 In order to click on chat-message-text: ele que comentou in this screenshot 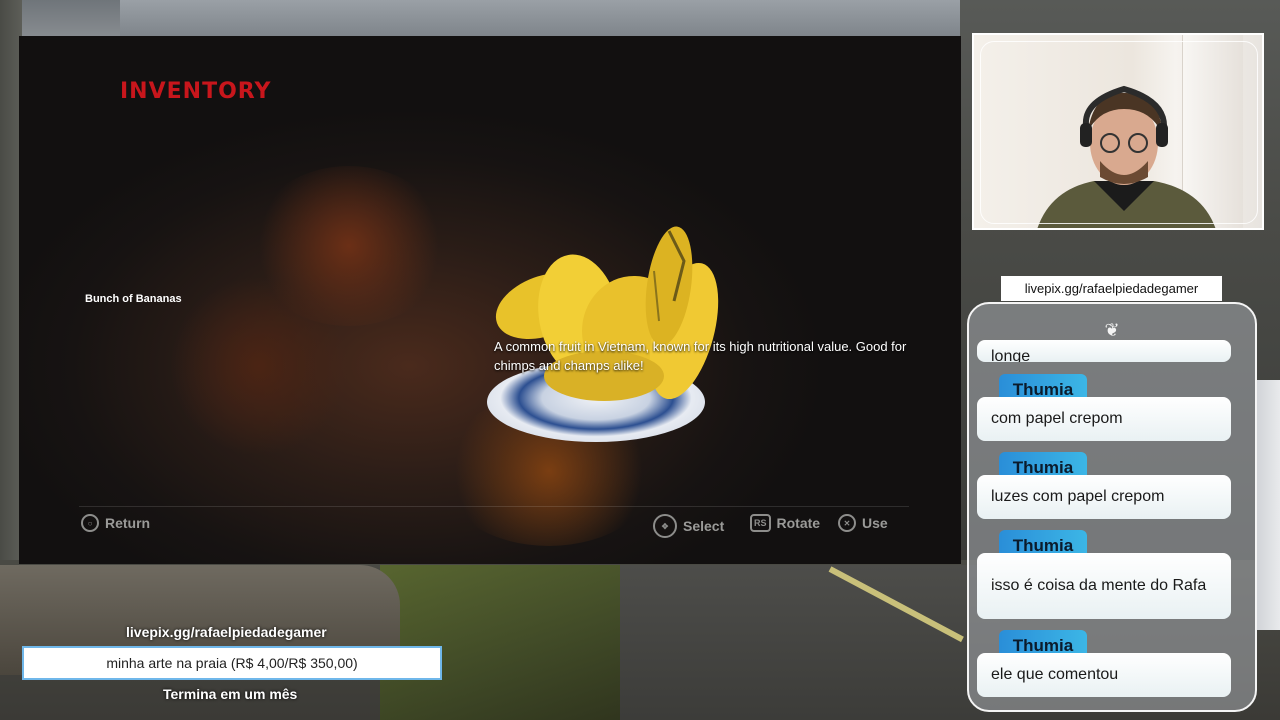, I will do `click(1055, 674)`.